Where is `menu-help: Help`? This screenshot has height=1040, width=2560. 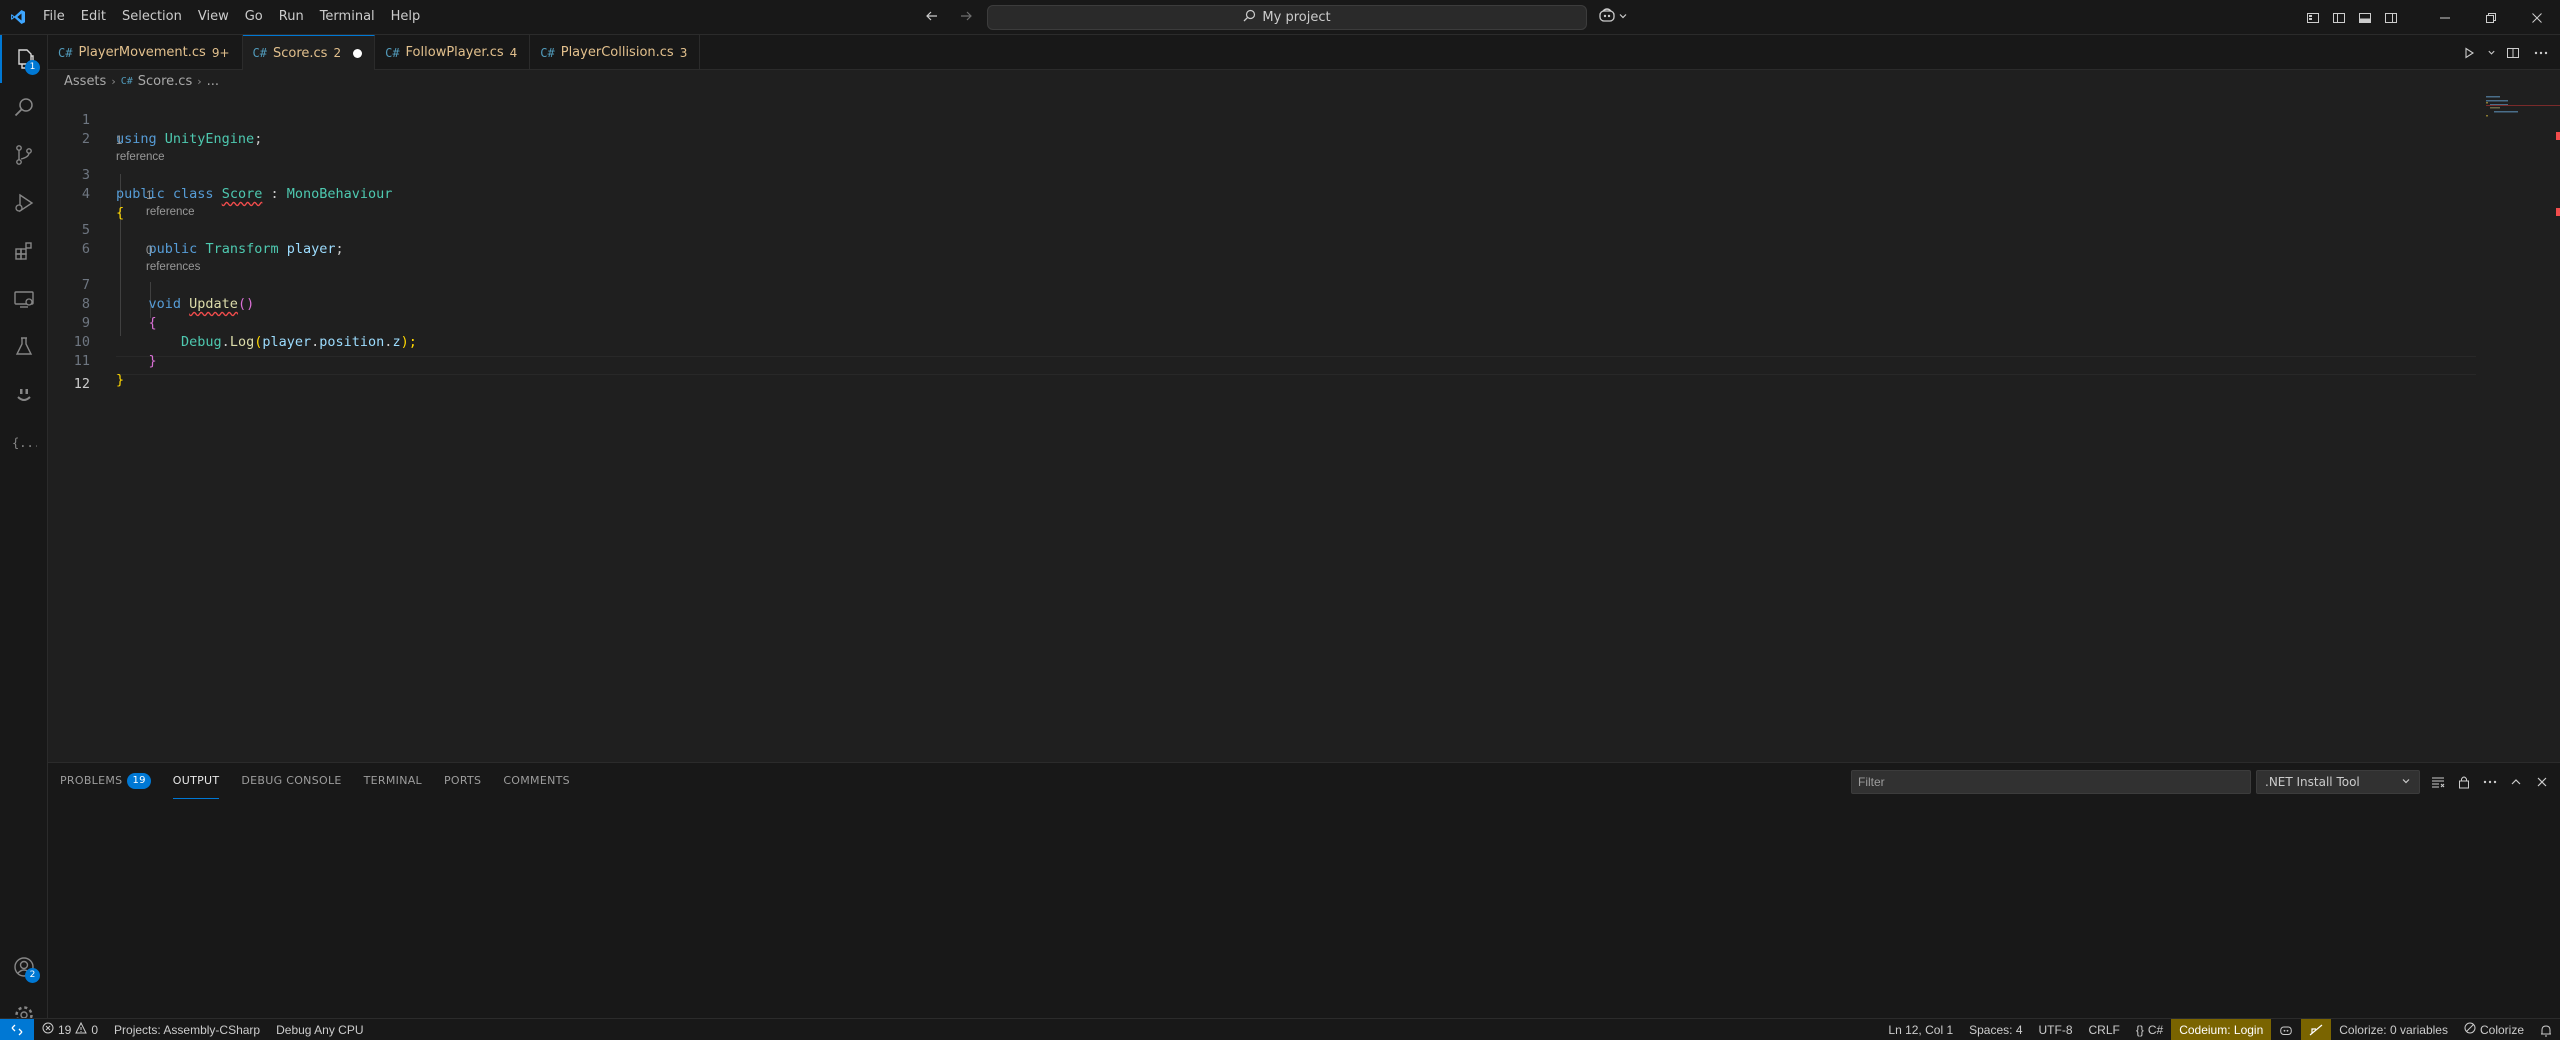 menu-help: Help is located at coordinates (406, 17).